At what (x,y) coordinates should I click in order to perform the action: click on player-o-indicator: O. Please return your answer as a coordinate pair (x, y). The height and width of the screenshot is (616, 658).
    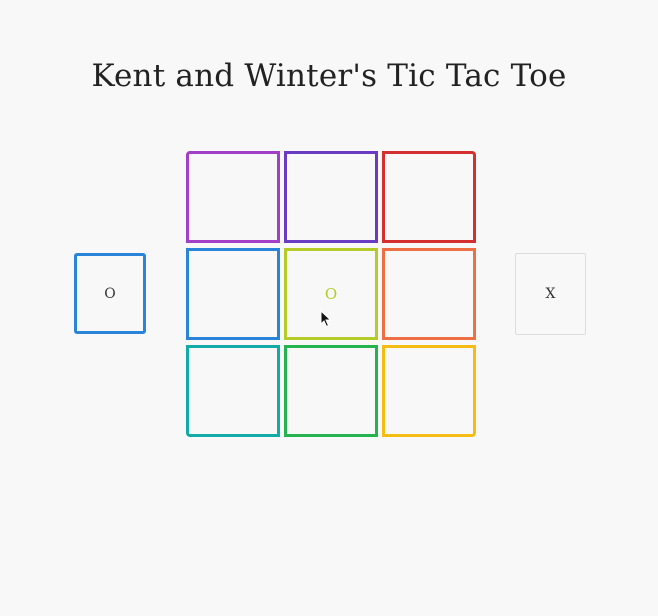
    Looking at the image, I should click on (110, 293).